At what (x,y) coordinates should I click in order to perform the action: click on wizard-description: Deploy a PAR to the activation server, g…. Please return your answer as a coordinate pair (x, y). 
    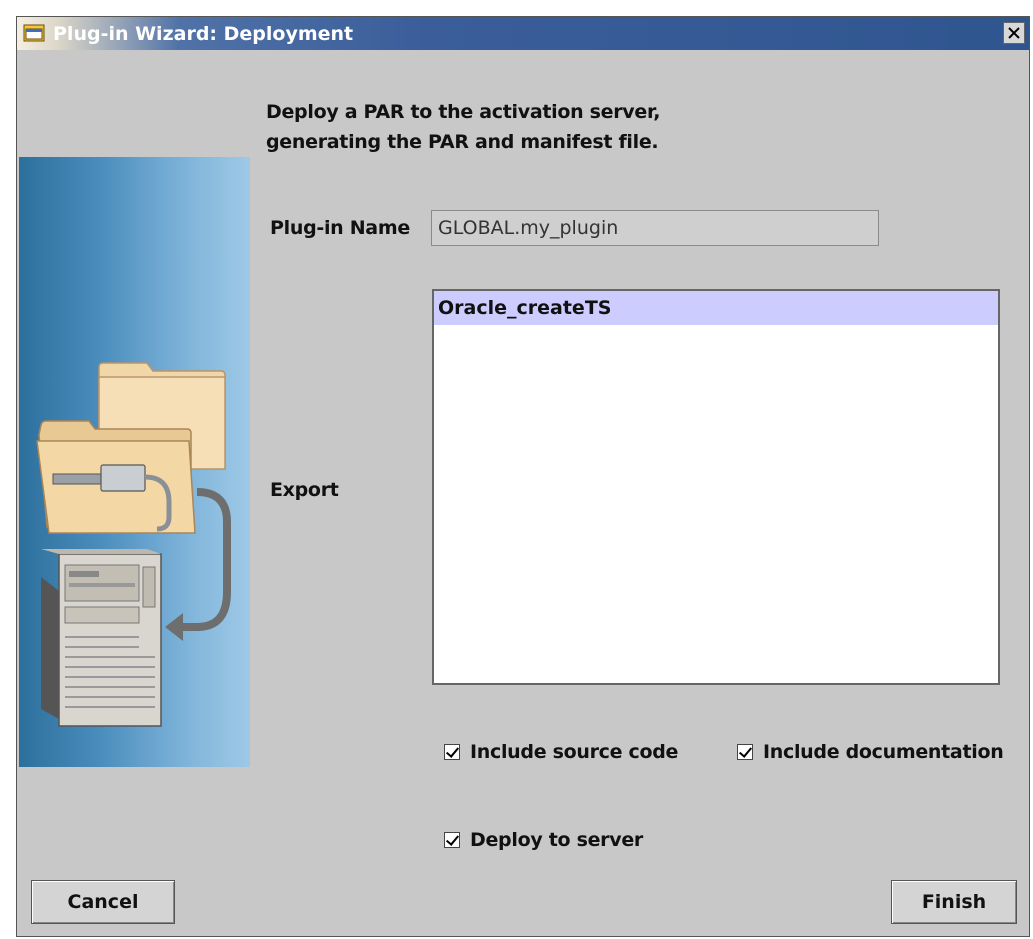
    Looking at the image, I should click on (463, 127).